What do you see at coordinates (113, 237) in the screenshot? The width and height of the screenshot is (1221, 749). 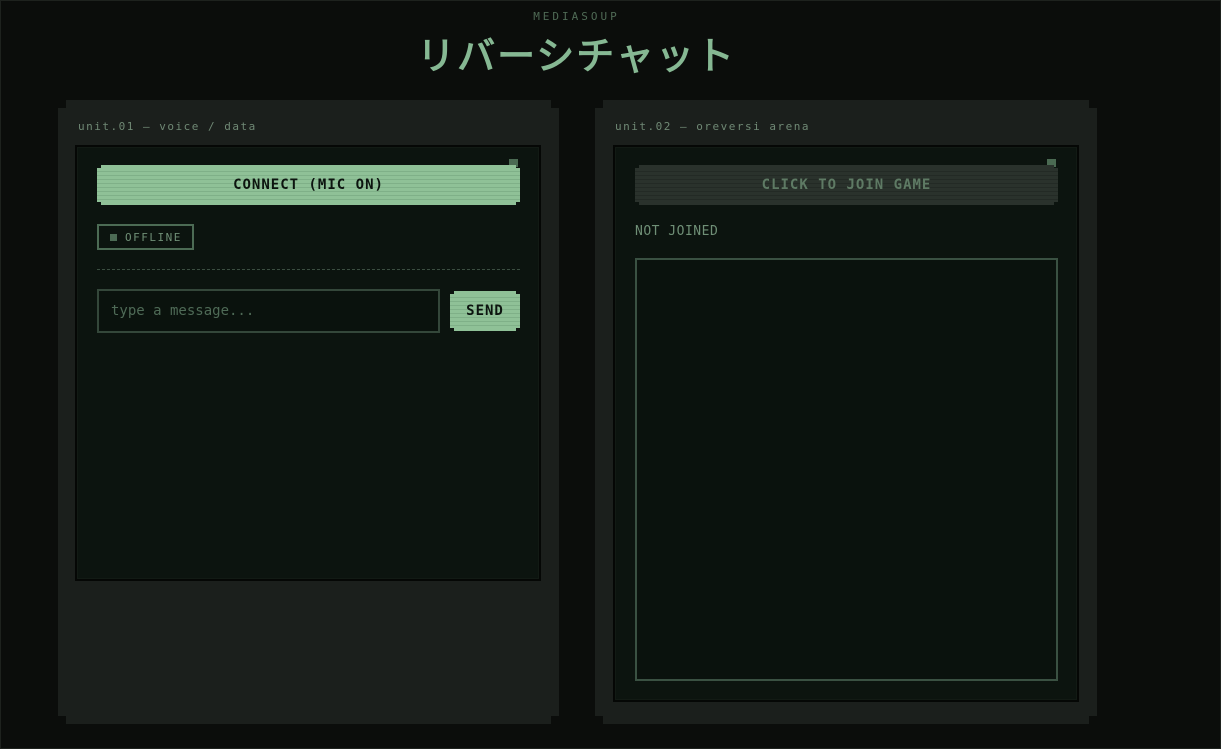 I see `square-dot-icon` at bounding box center [113, 237].